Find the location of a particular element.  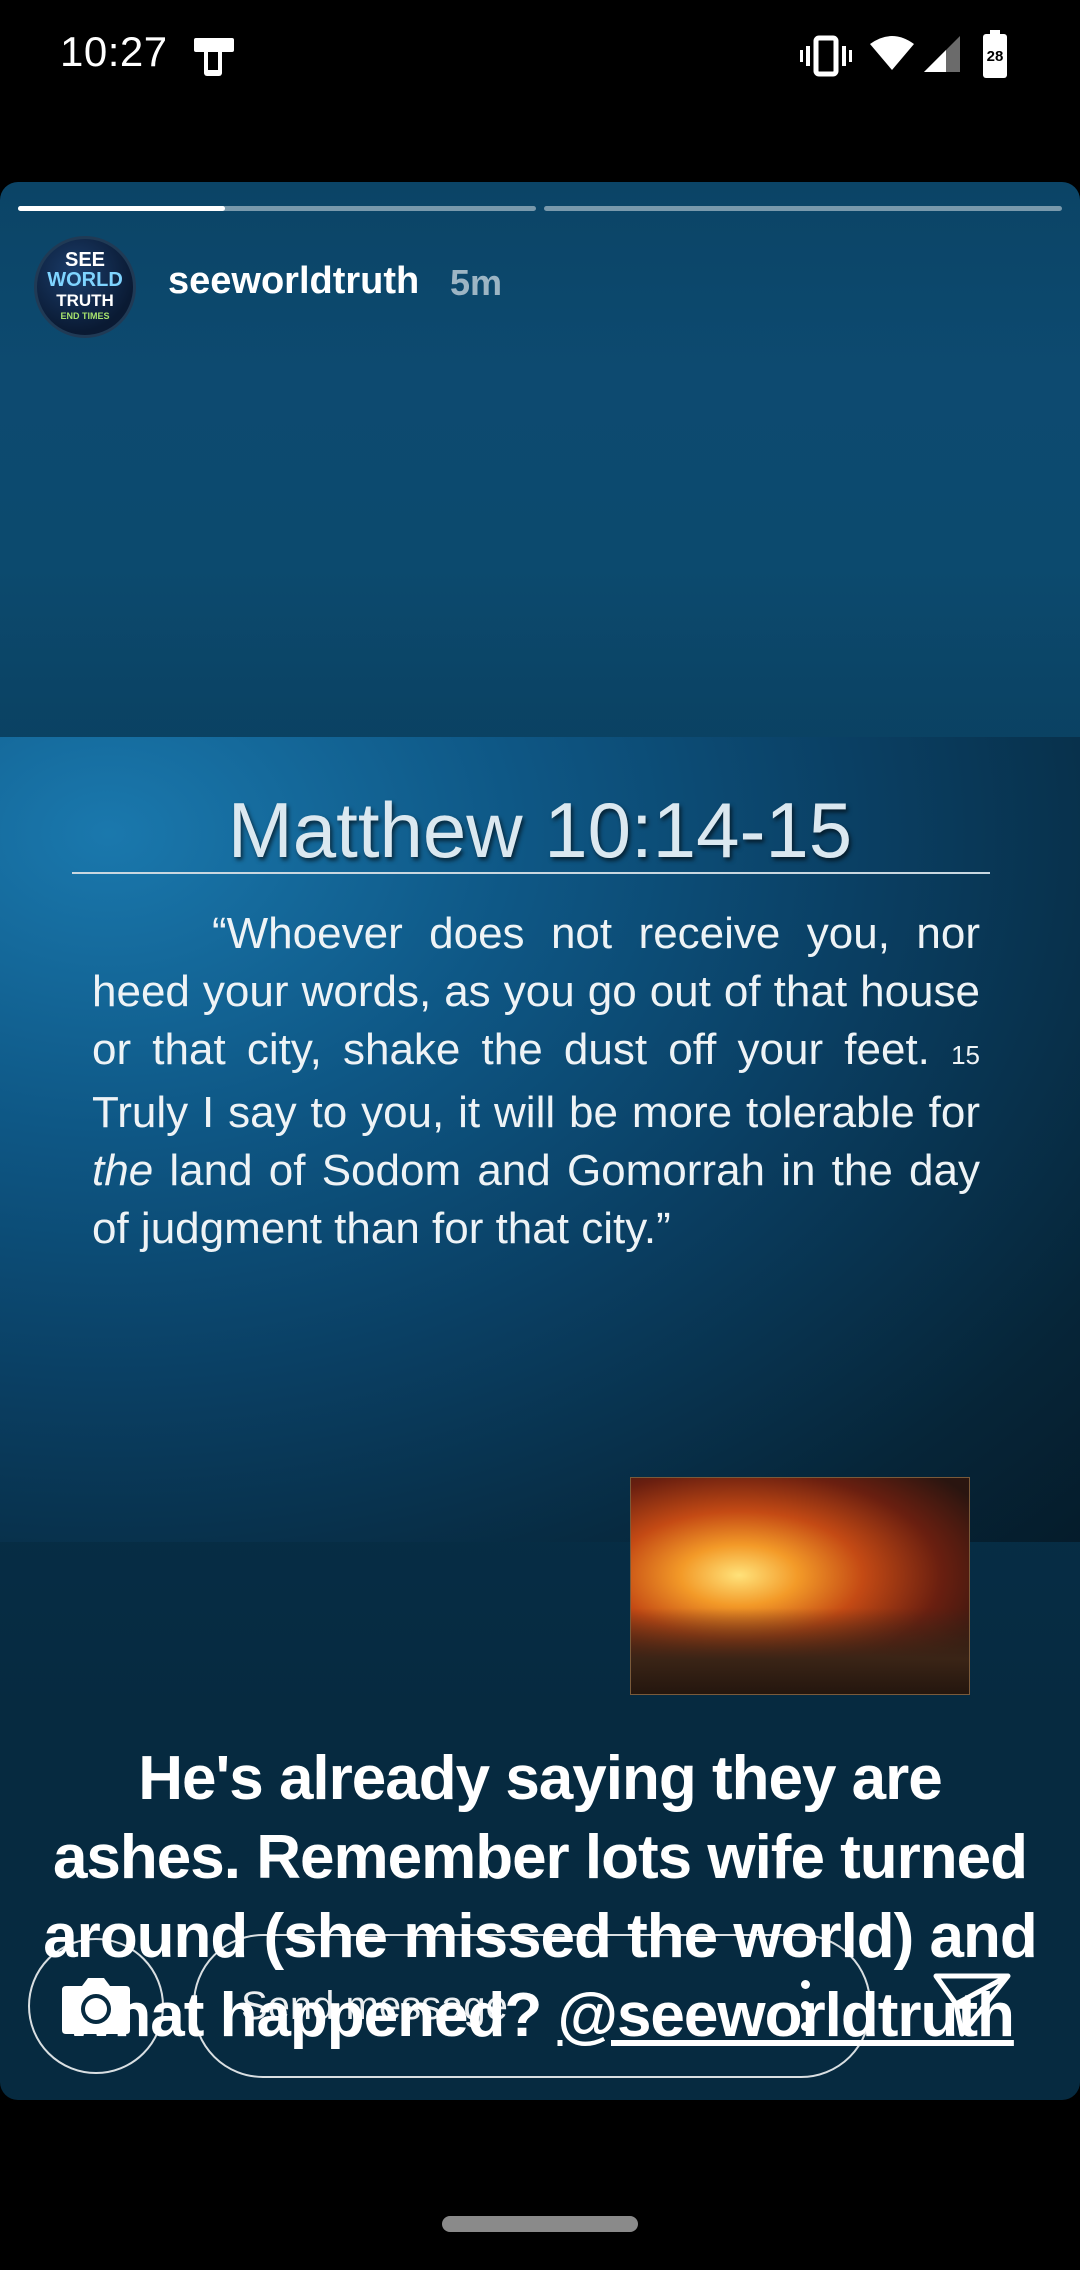

vibrate-icon is located at coordinates (826, 56).